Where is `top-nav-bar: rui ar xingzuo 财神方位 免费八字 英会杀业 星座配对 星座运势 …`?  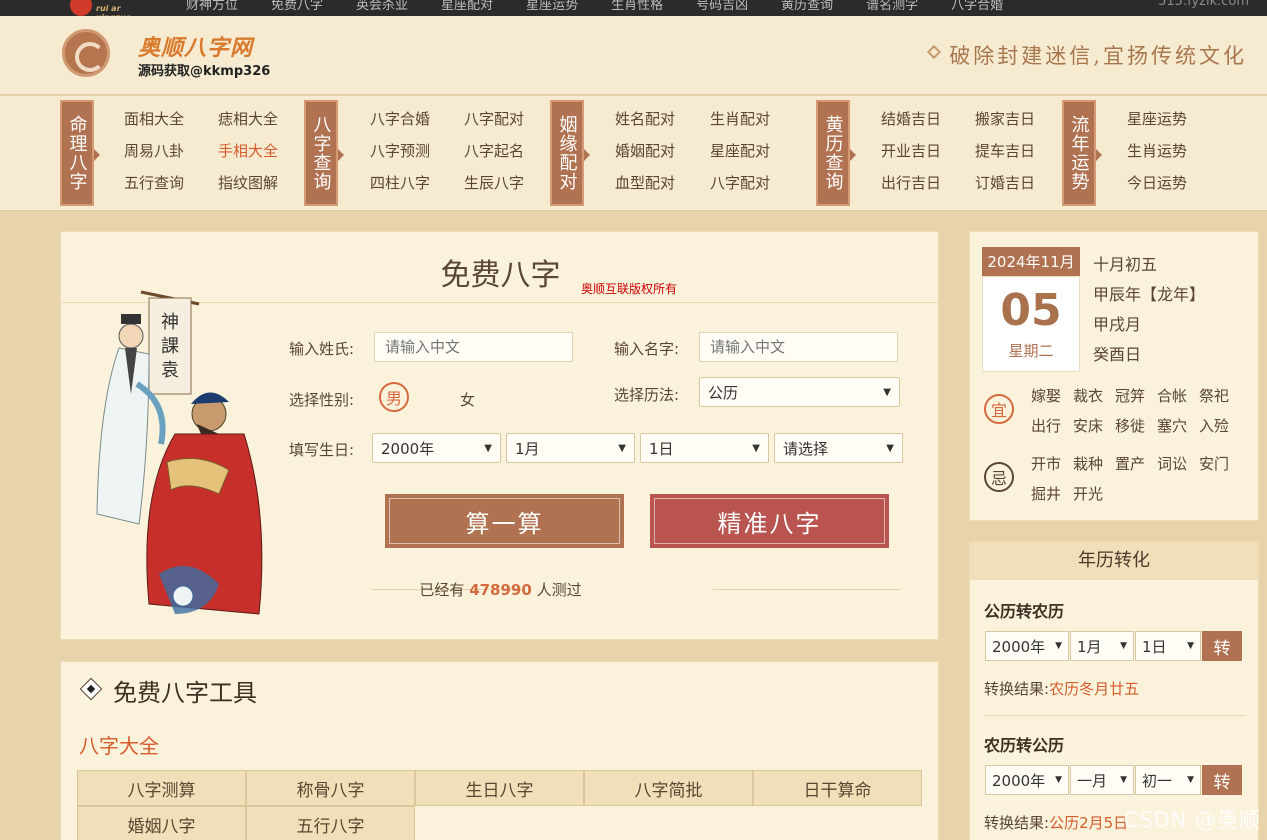 top-nav-bar: rui ar xingzuo 财神方位 免费八字 英会杀业 星座配对 星座运势 … is located at coordinates (633, 8).